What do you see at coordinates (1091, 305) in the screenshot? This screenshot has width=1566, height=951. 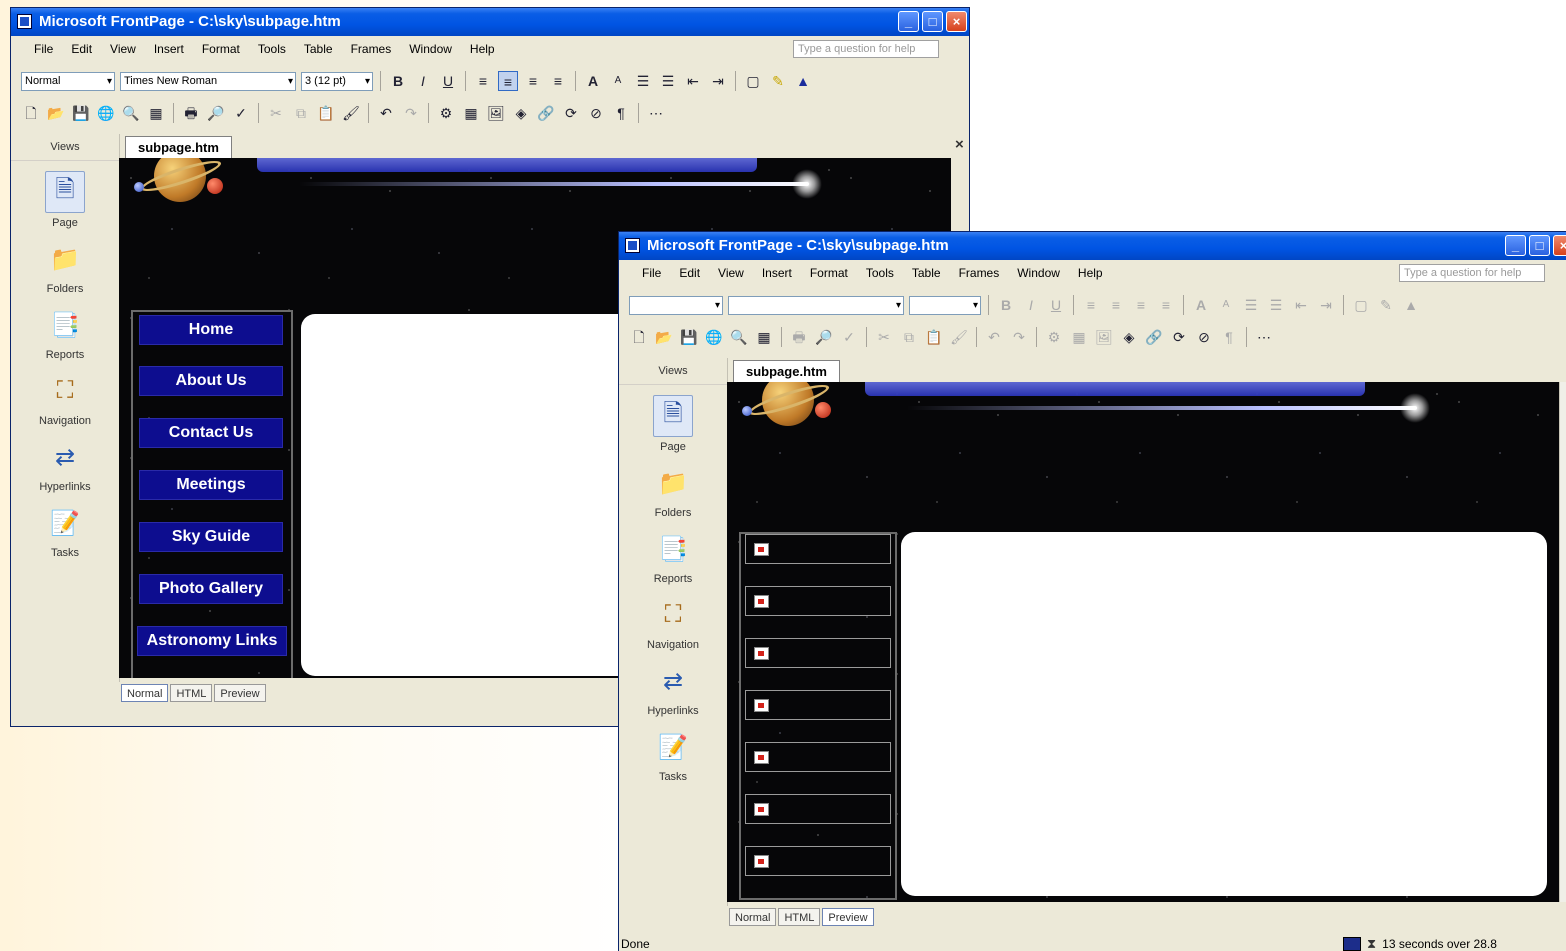 I see `align-left-icon: ≡` at bounding box center [1091, 305].